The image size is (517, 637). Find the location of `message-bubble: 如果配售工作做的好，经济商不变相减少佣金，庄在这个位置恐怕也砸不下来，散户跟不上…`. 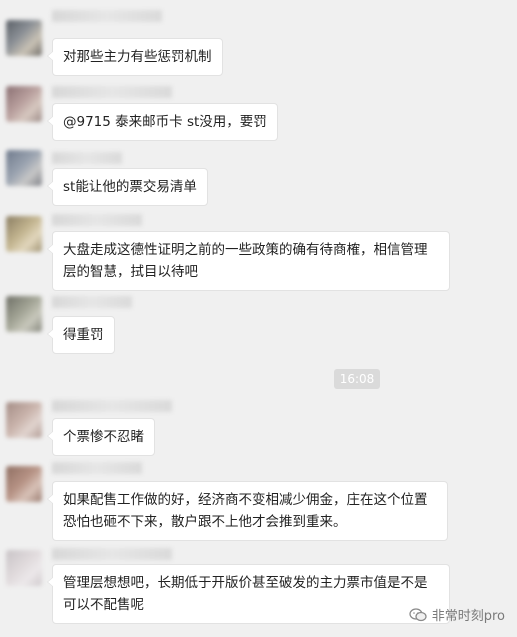

message-bubble: 如果配售工作做的好，经济商不变相减少佣金，庄在这个位置恐怕也砸不下来，散户跟不上… is located at coordinates (247, 511).